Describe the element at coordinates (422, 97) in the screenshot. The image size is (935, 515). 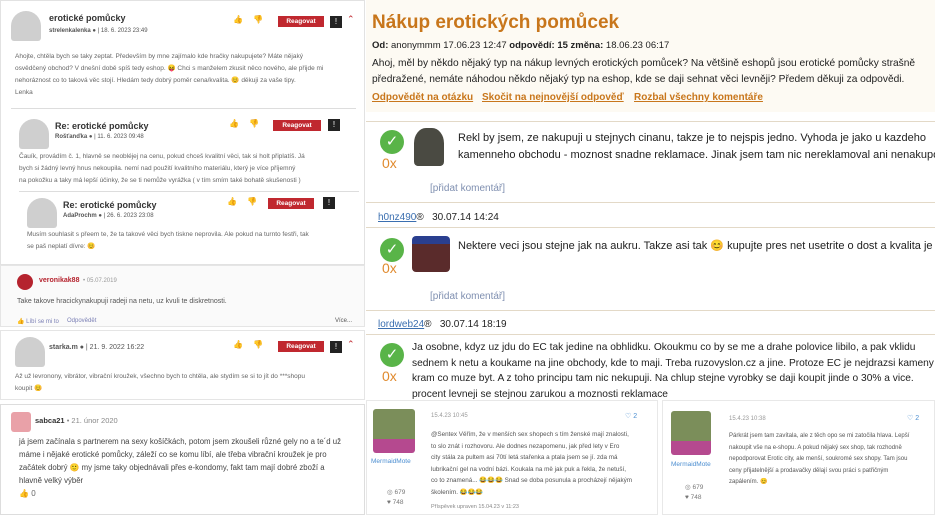
I see `reply-to-question-link: Odpovědět na otázku` at that location.